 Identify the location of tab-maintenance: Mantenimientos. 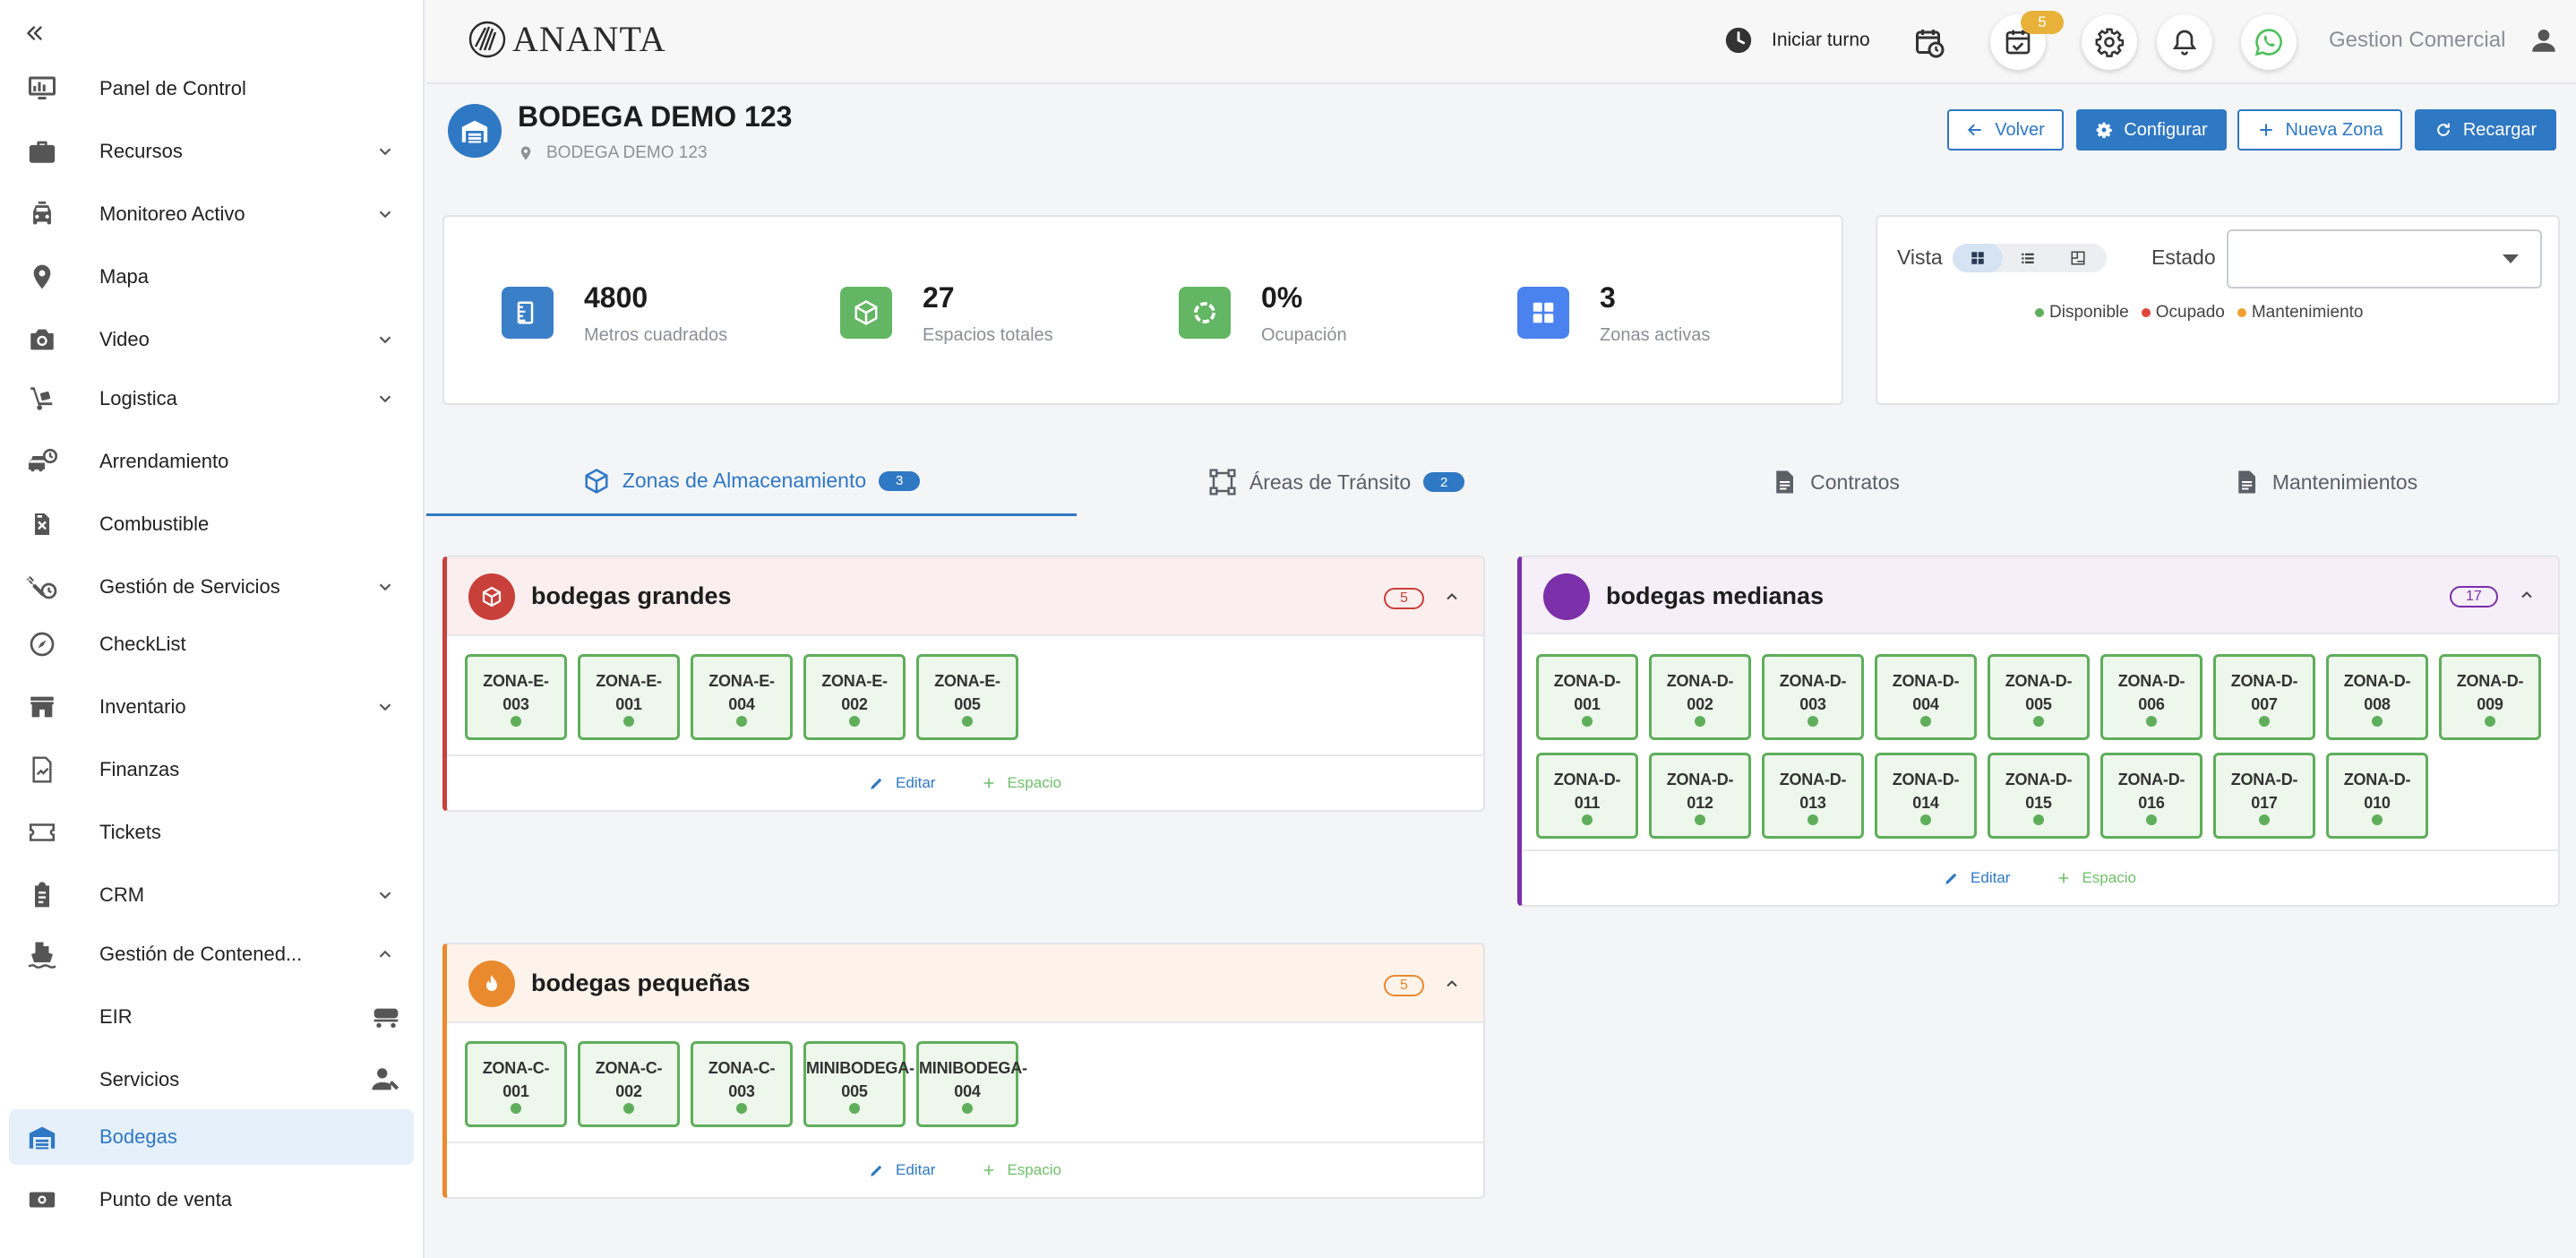
(2325, 482).